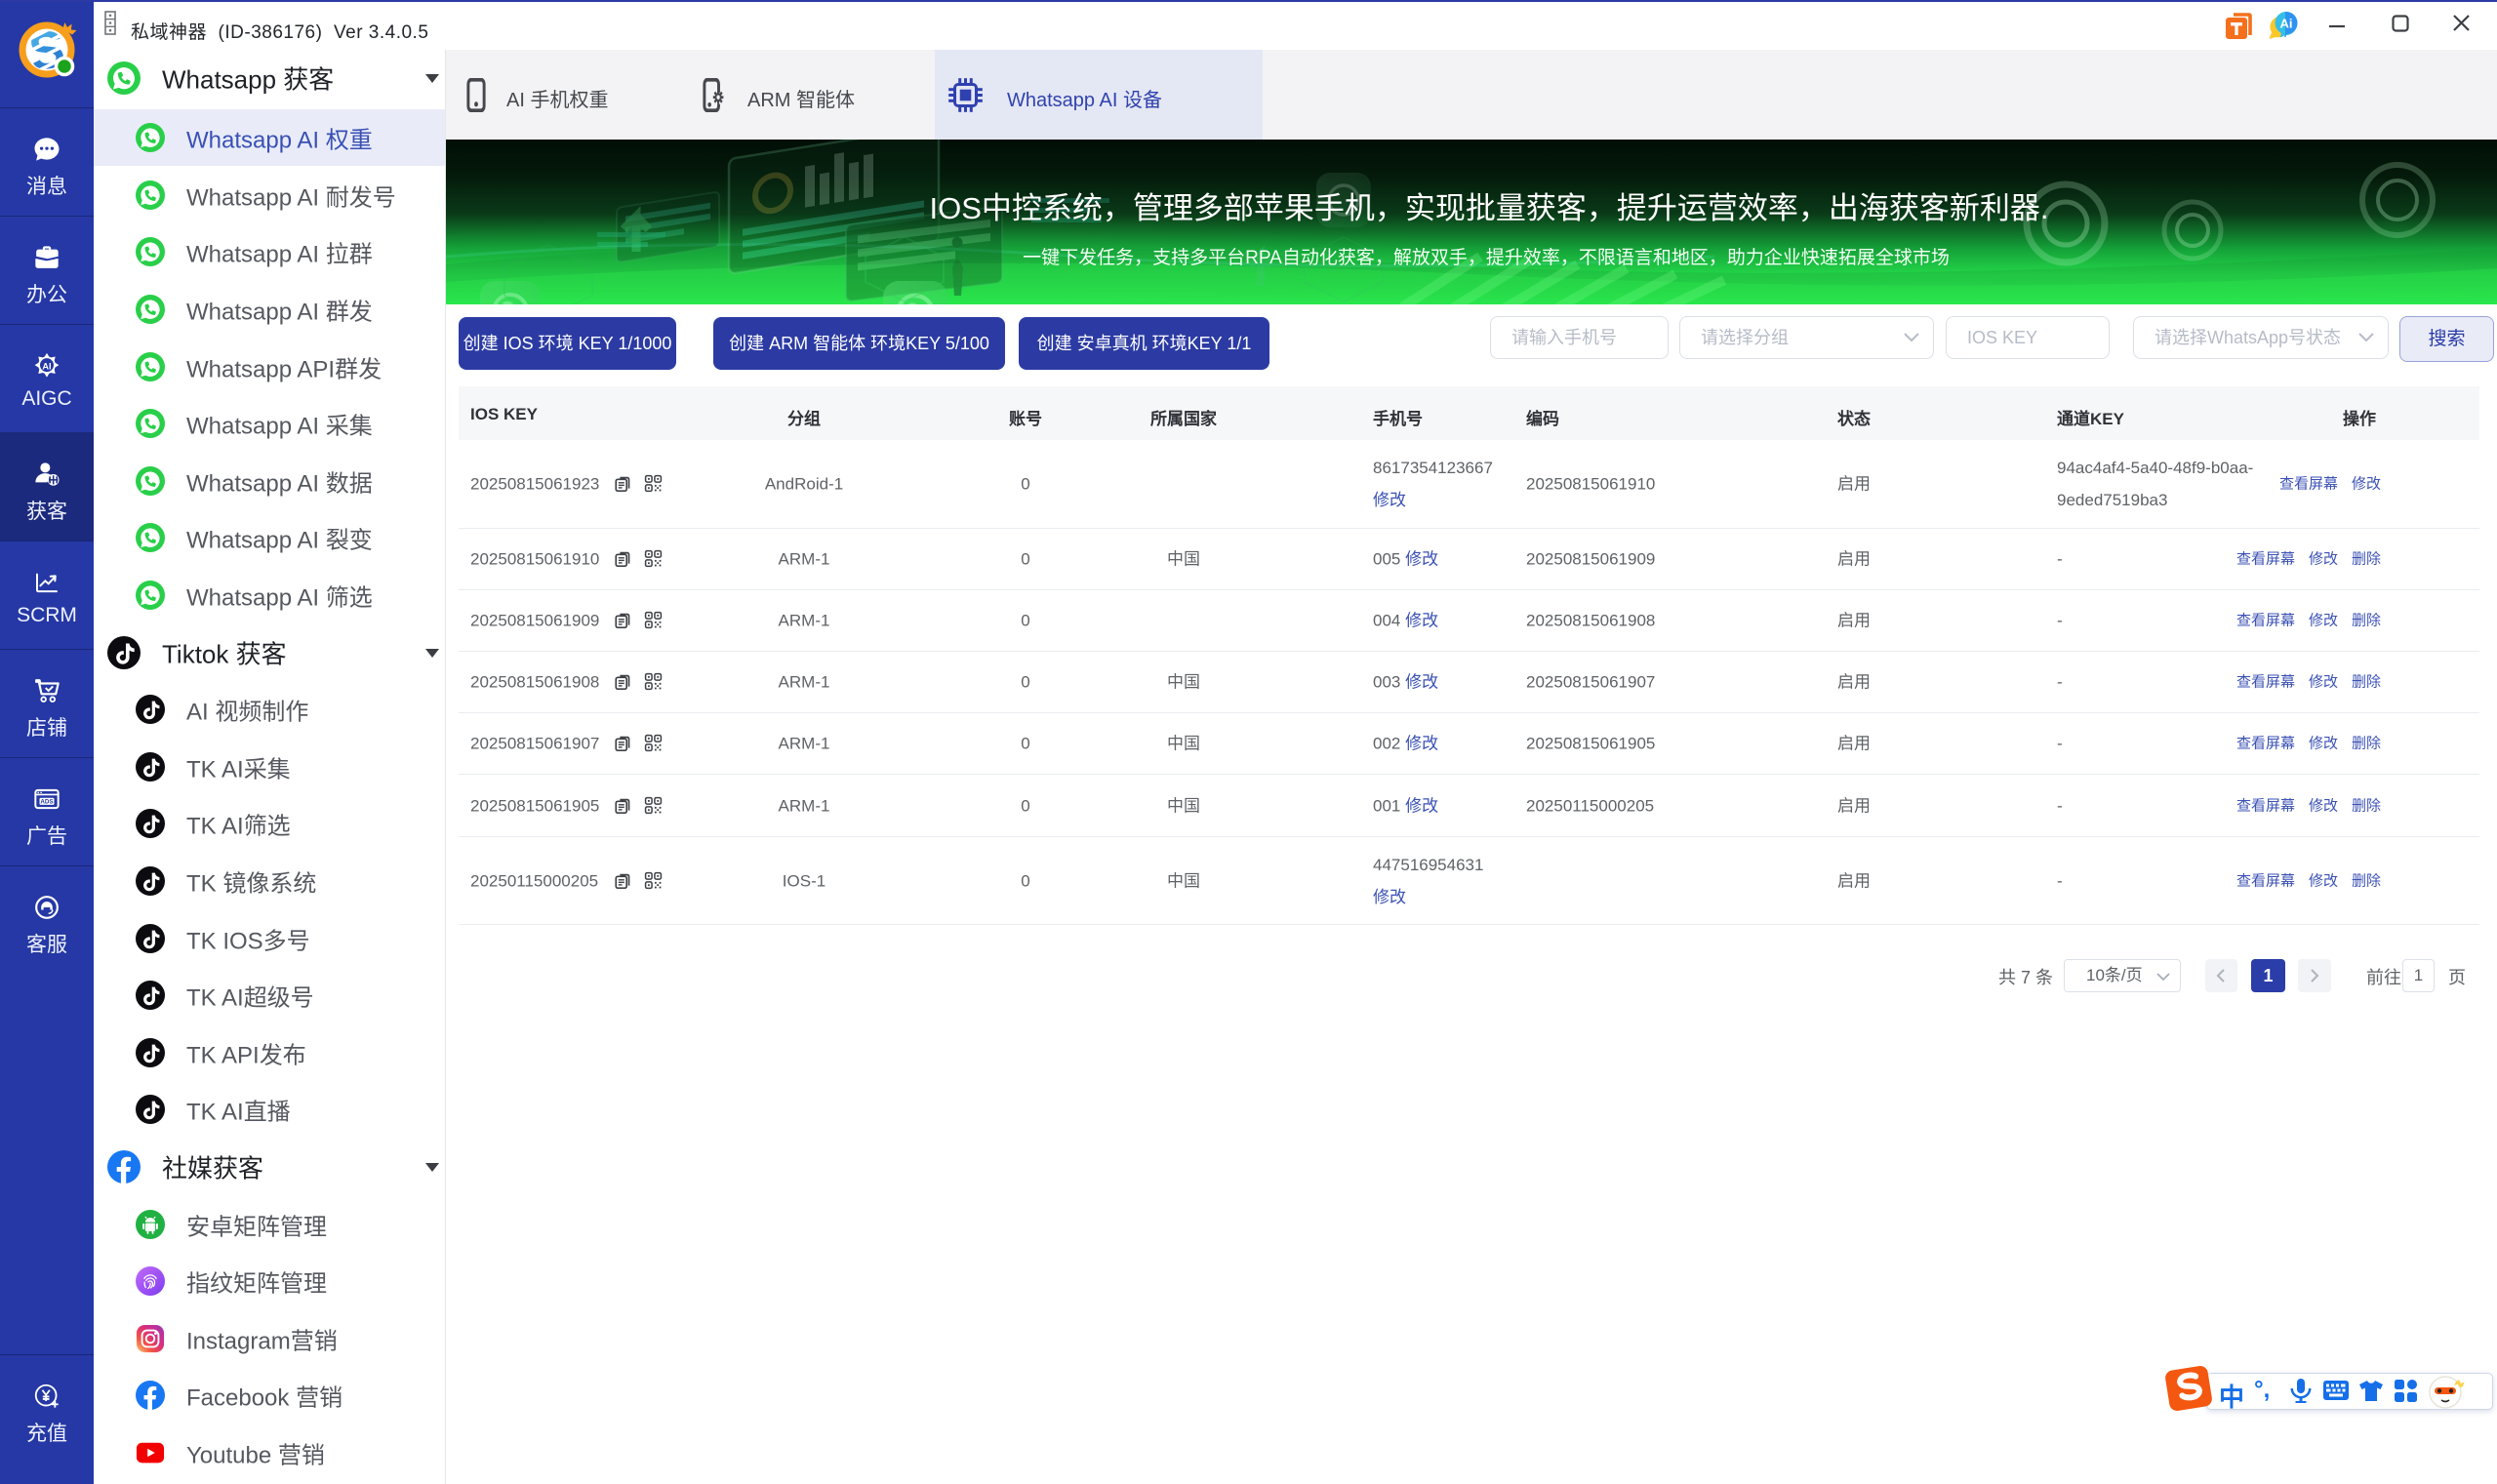 The width and height of the screenshot is (2497, 1484). I want to click on svg-text: ADS, so click(46, 802).